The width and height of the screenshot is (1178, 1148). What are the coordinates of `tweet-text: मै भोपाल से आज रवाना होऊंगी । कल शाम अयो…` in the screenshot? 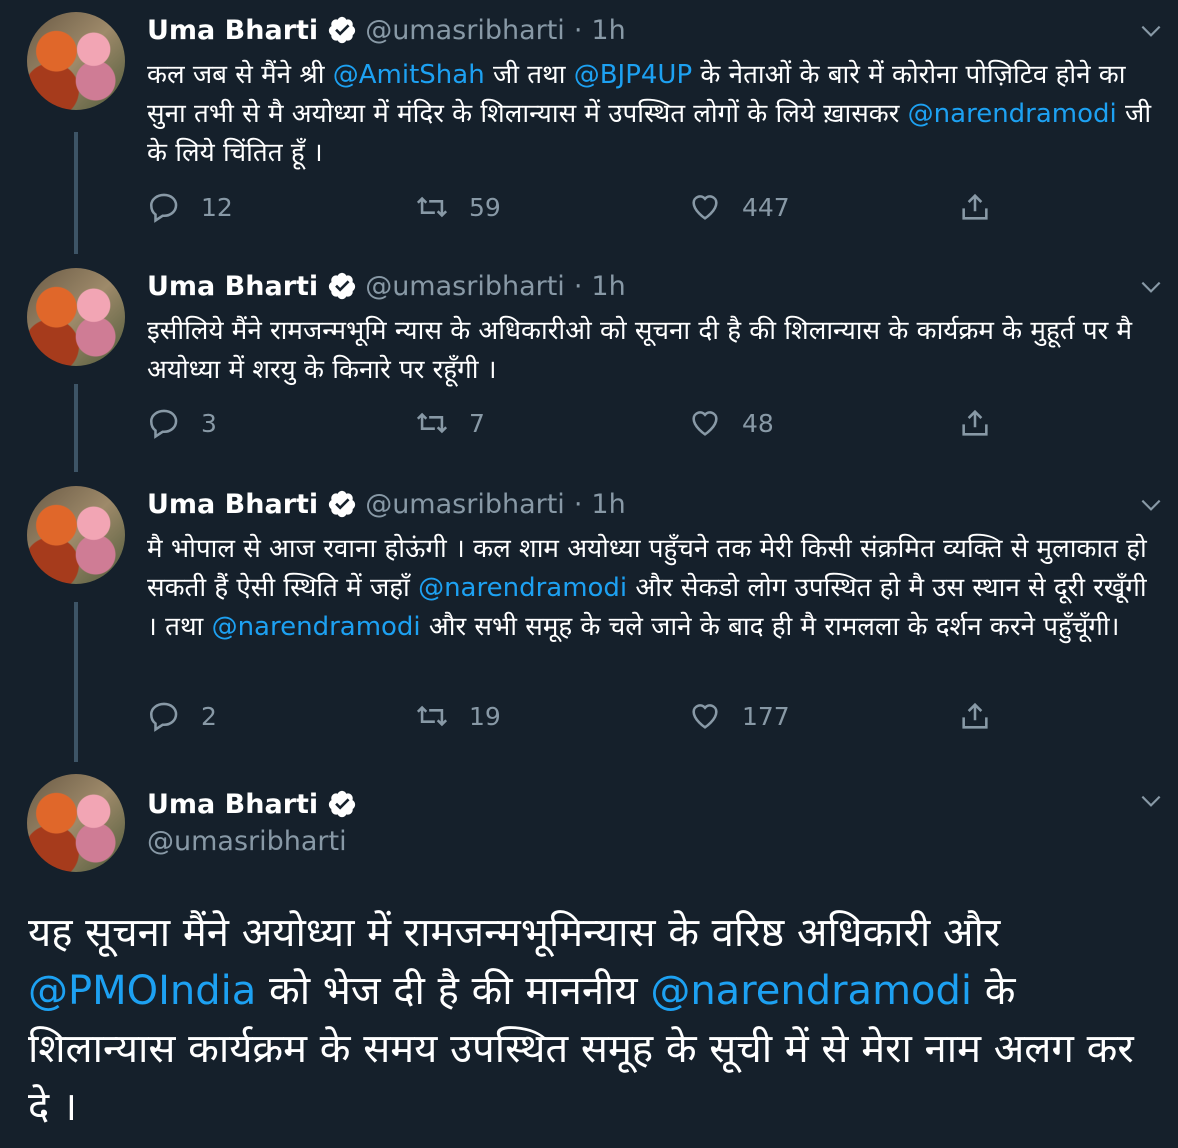 It's located at (652, 588).